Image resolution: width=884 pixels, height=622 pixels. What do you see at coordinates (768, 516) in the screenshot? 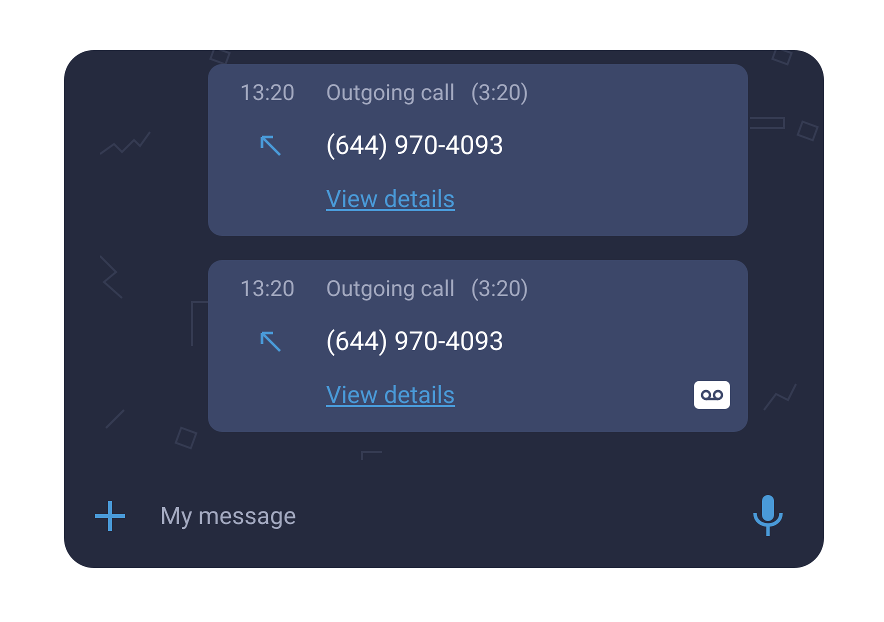
I see `microphone-icon` at bounding box center [768, 516].